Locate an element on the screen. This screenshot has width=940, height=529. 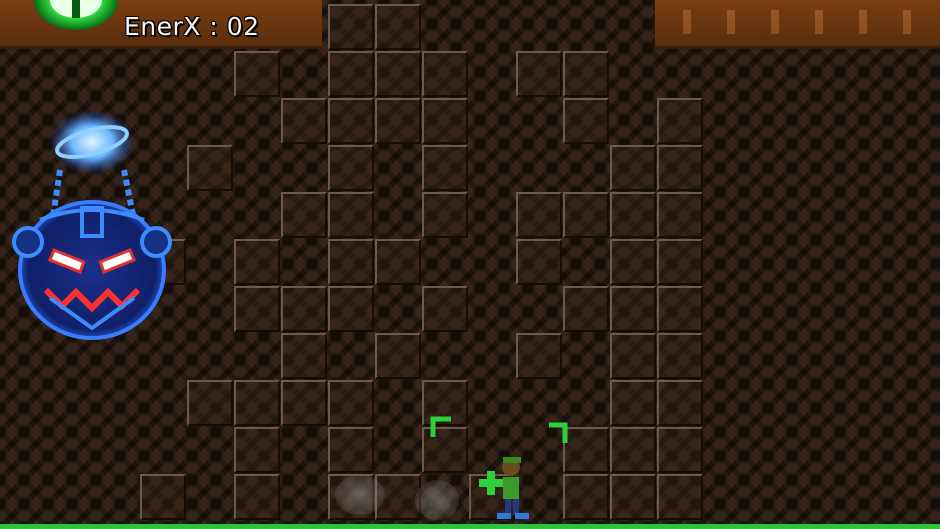
energy-count: 02 is located at coordinates (243, 26).